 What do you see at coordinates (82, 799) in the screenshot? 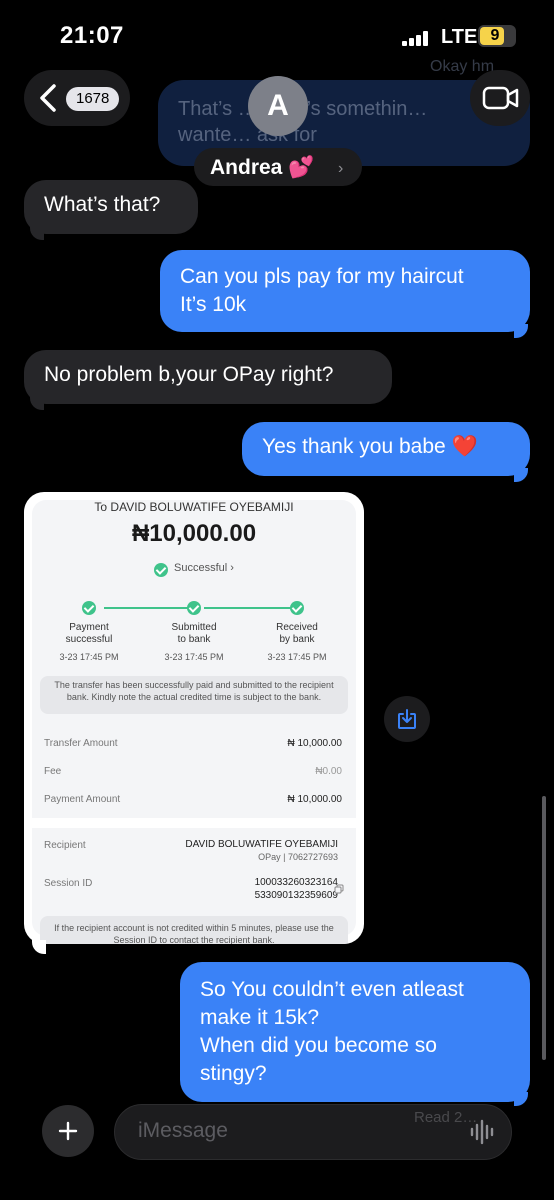
I see `payment-amount-label: Payment Amount` at bounding box center [82, 799].